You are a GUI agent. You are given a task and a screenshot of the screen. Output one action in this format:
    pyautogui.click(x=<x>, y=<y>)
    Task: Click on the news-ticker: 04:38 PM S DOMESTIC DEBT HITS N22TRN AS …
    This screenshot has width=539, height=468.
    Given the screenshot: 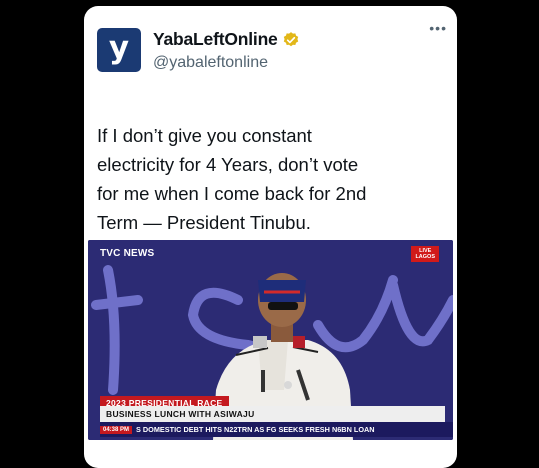 What is the action you would take?
    pyautogui.click(x=276, y=429)
    